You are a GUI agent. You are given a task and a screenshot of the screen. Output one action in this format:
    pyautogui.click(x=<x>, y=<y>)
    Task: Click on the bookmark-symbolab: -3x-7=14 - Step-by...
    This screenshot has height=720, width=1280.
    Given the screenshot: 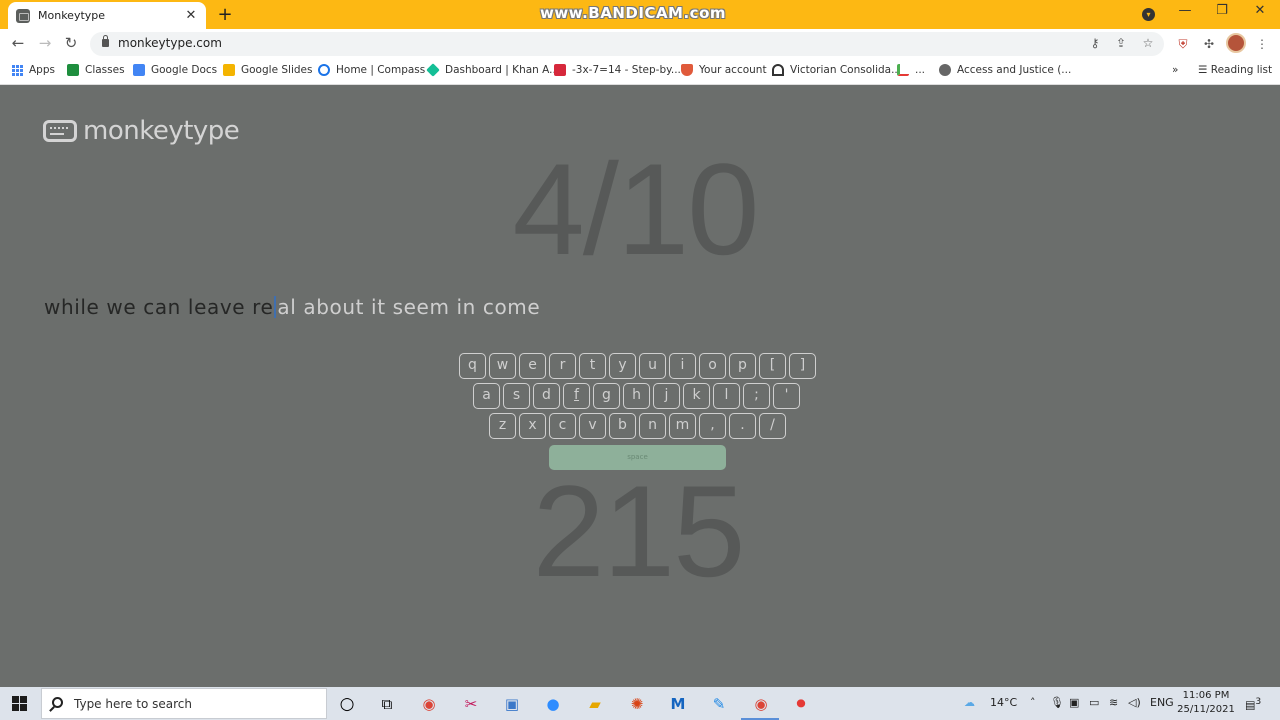 What is the action you would take?
    pyautogui.click(x=617, y=70)
    